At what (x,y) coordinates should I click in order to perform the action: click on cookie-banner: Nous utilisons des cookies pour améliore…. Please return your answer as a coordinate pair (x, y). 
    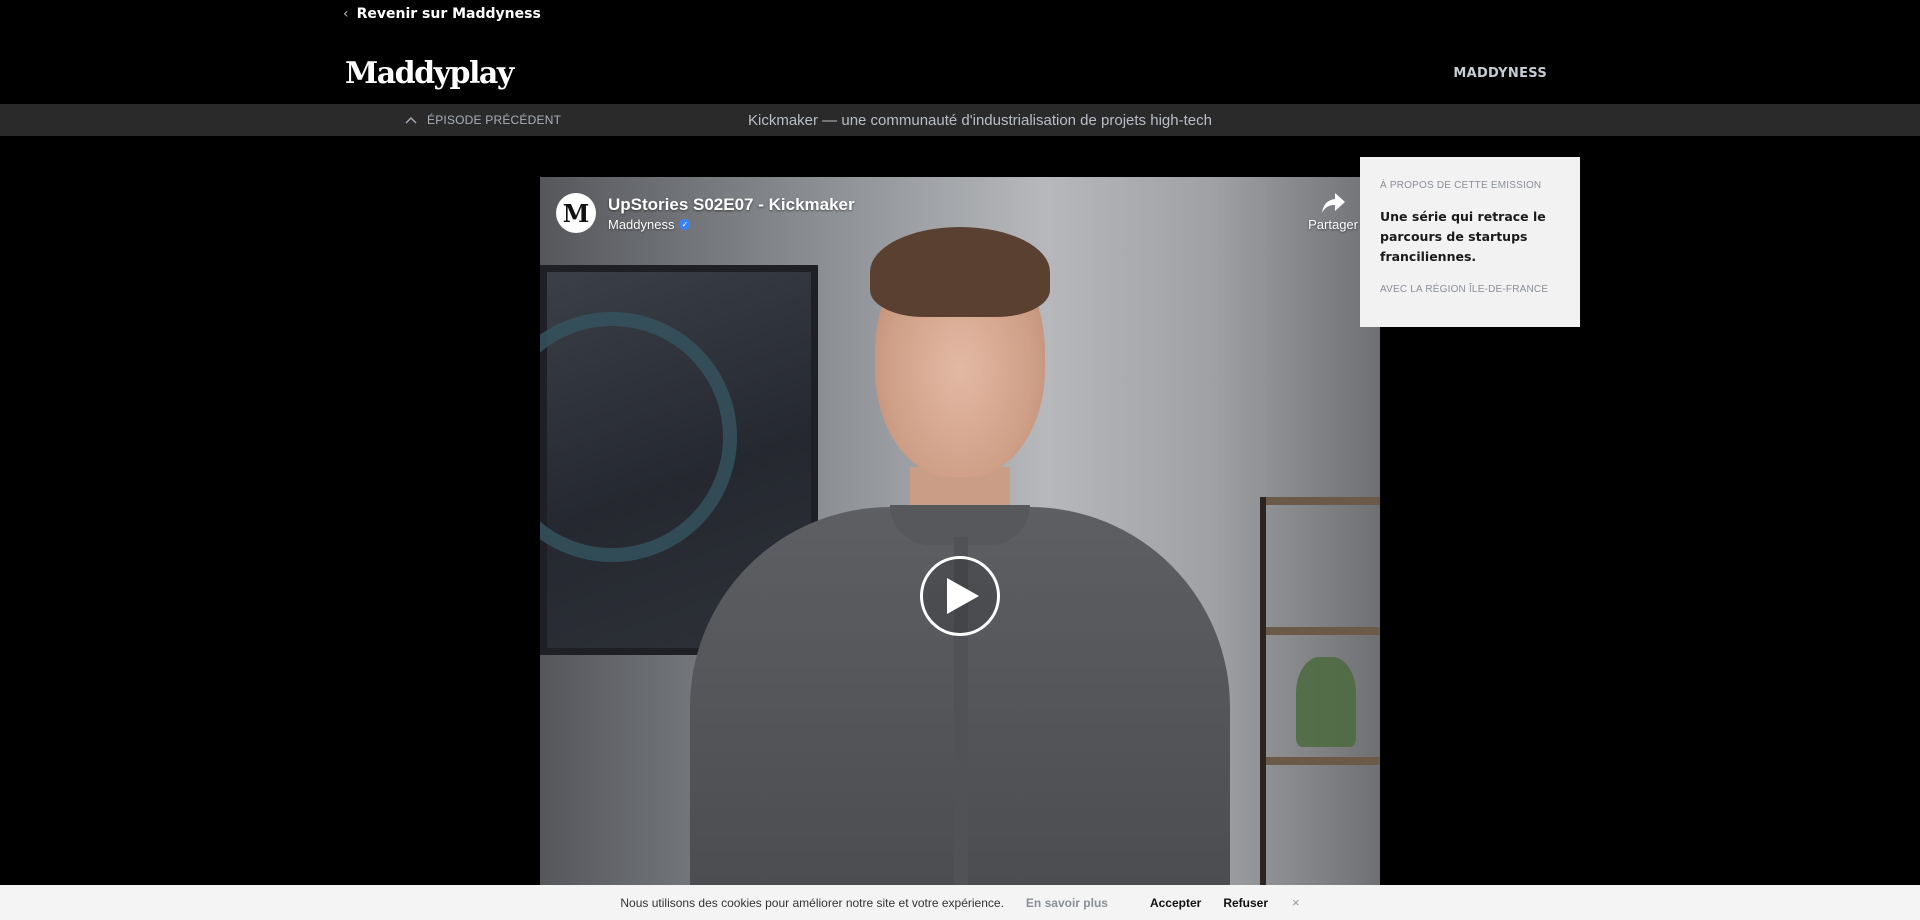
    Looking at the image, I should click on (960, 902).